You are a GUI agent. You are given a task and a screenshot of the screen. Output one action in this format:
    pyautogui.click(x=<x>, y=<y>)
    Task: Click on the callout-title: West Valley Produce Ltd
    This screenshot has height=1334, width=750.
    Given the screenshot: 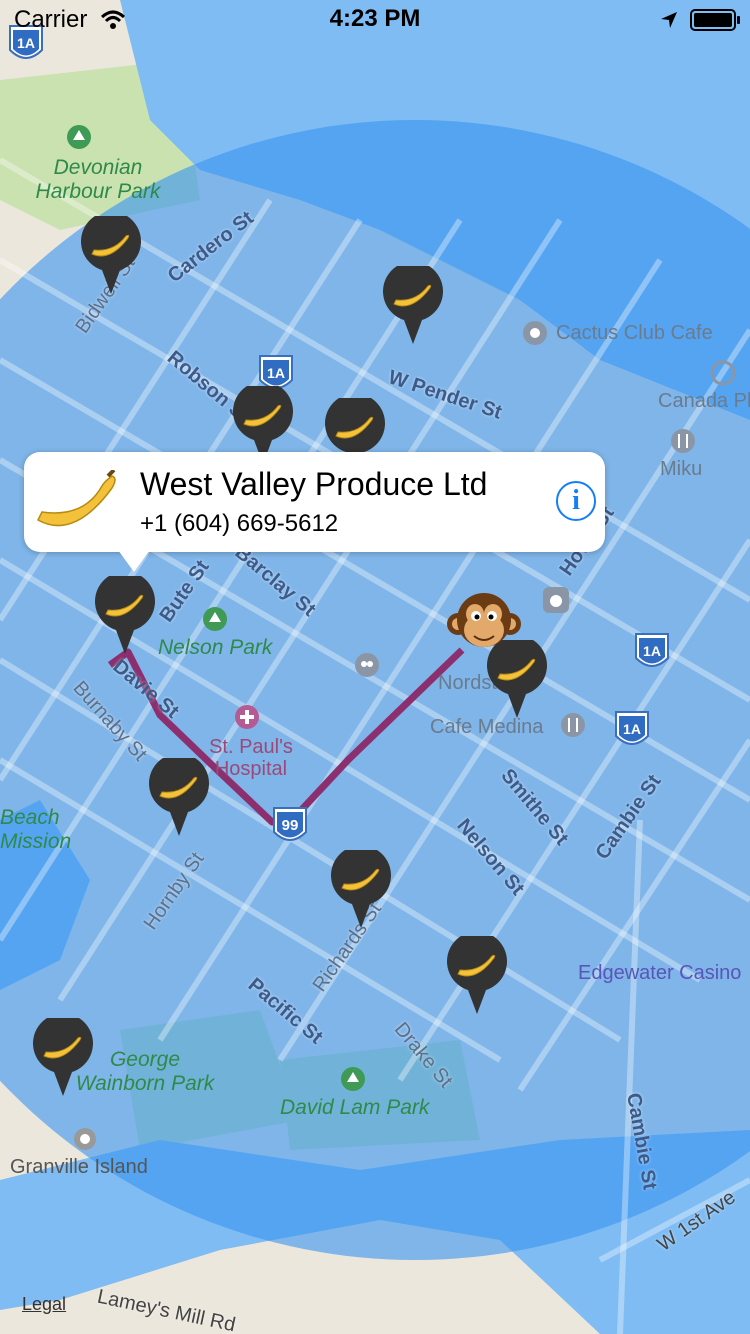 What is the action you would take?
    pyautogui.click(x=314, y=484)
    